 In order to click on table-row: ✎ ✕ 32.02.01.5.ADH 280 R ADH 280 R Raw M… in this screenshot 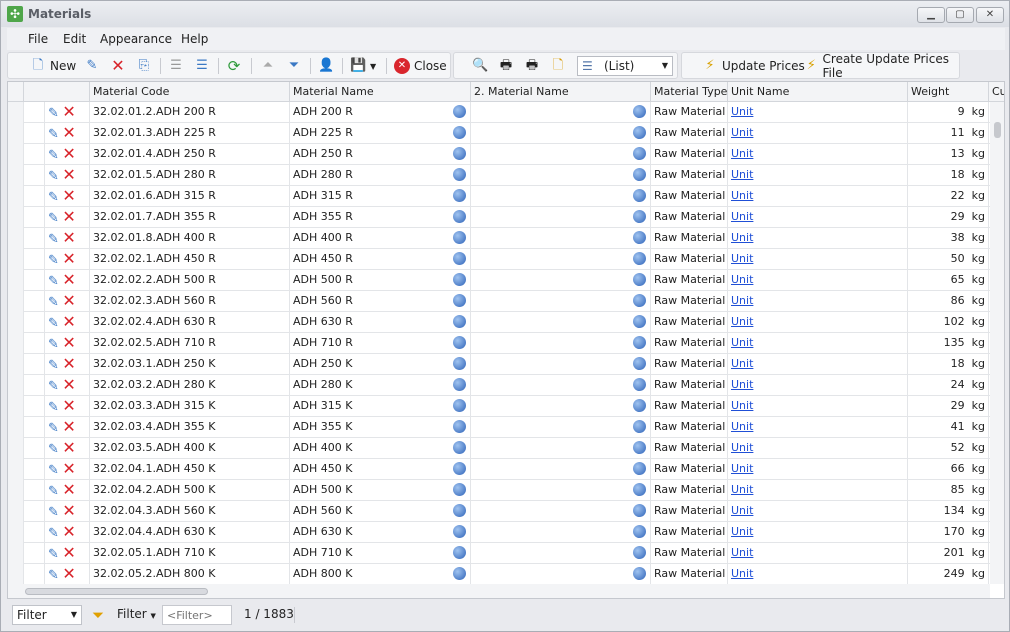, I will do `click(499, 175)`.